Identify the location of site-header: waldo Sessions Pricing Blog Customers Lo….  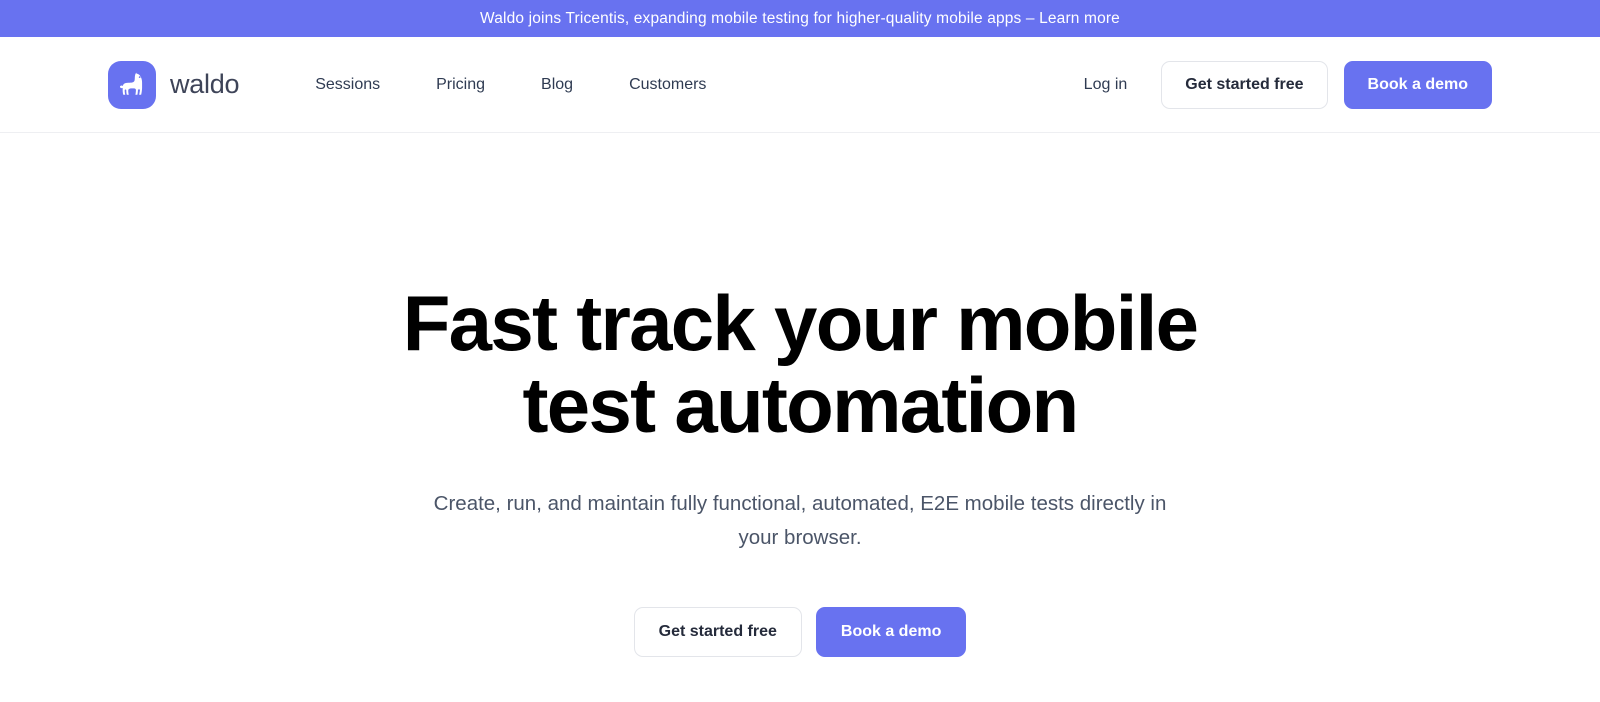
(800, 85).